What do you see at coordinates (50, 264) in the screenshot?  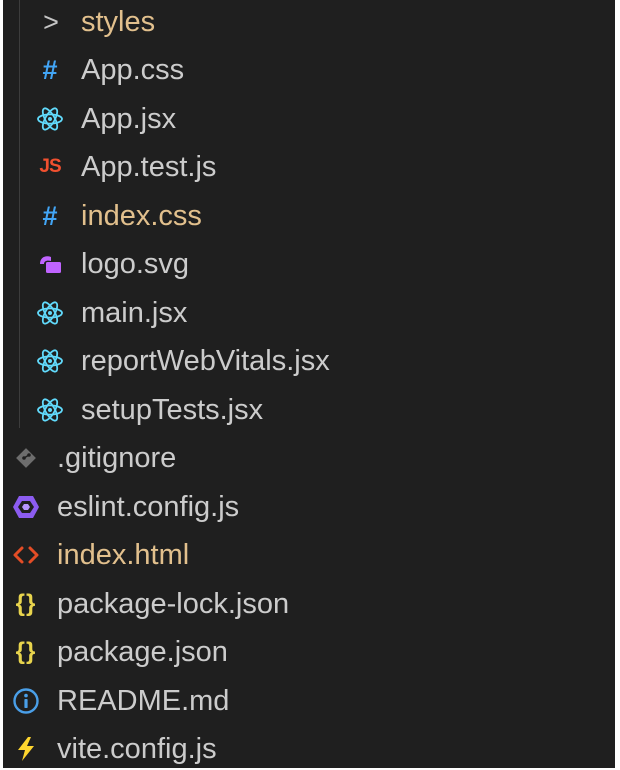 I see `svg-icon` at bounding box center [50, 264].